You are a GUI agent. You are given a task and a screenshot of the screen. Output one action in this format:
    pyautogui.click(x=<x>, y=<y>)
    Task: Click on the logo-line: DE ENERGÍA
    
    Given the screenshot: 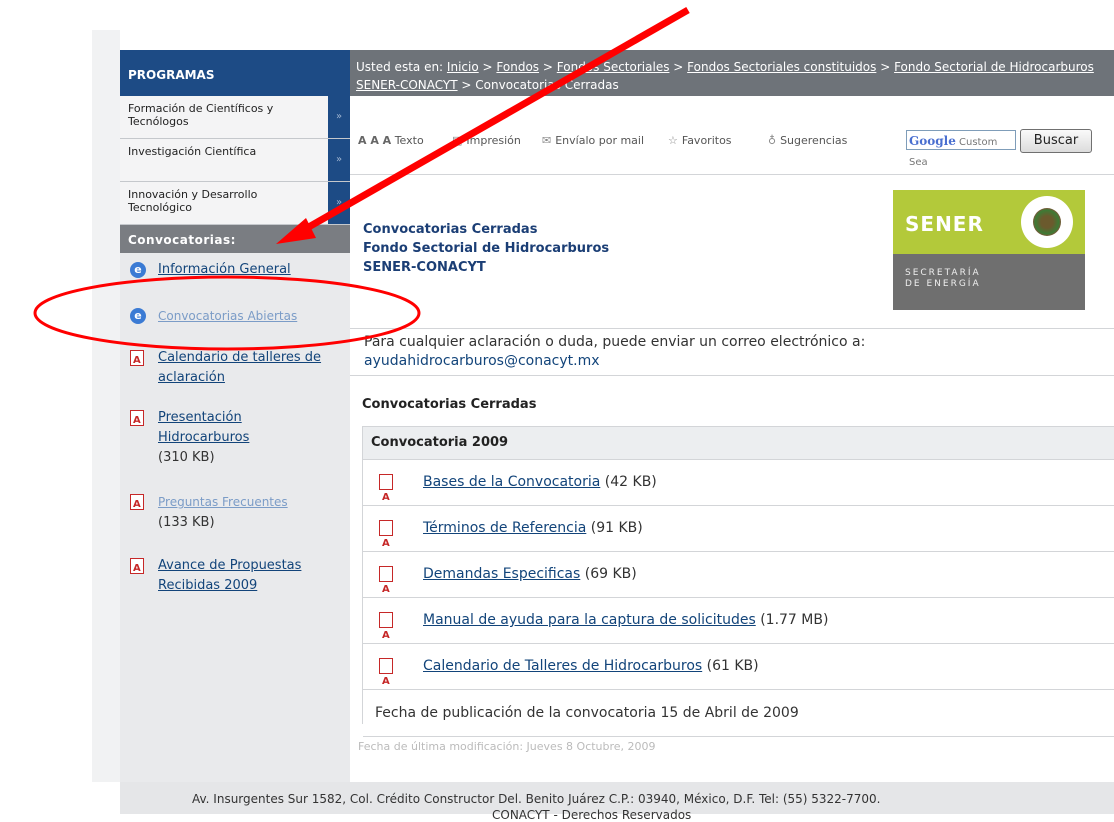 What is the action you would take?
    pyautogui.click(x=943, y=284)
    